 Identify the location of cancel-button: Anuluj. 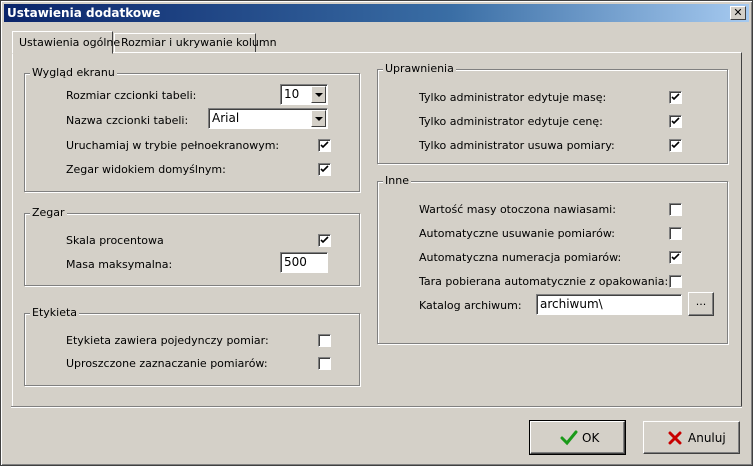
(691, 437).